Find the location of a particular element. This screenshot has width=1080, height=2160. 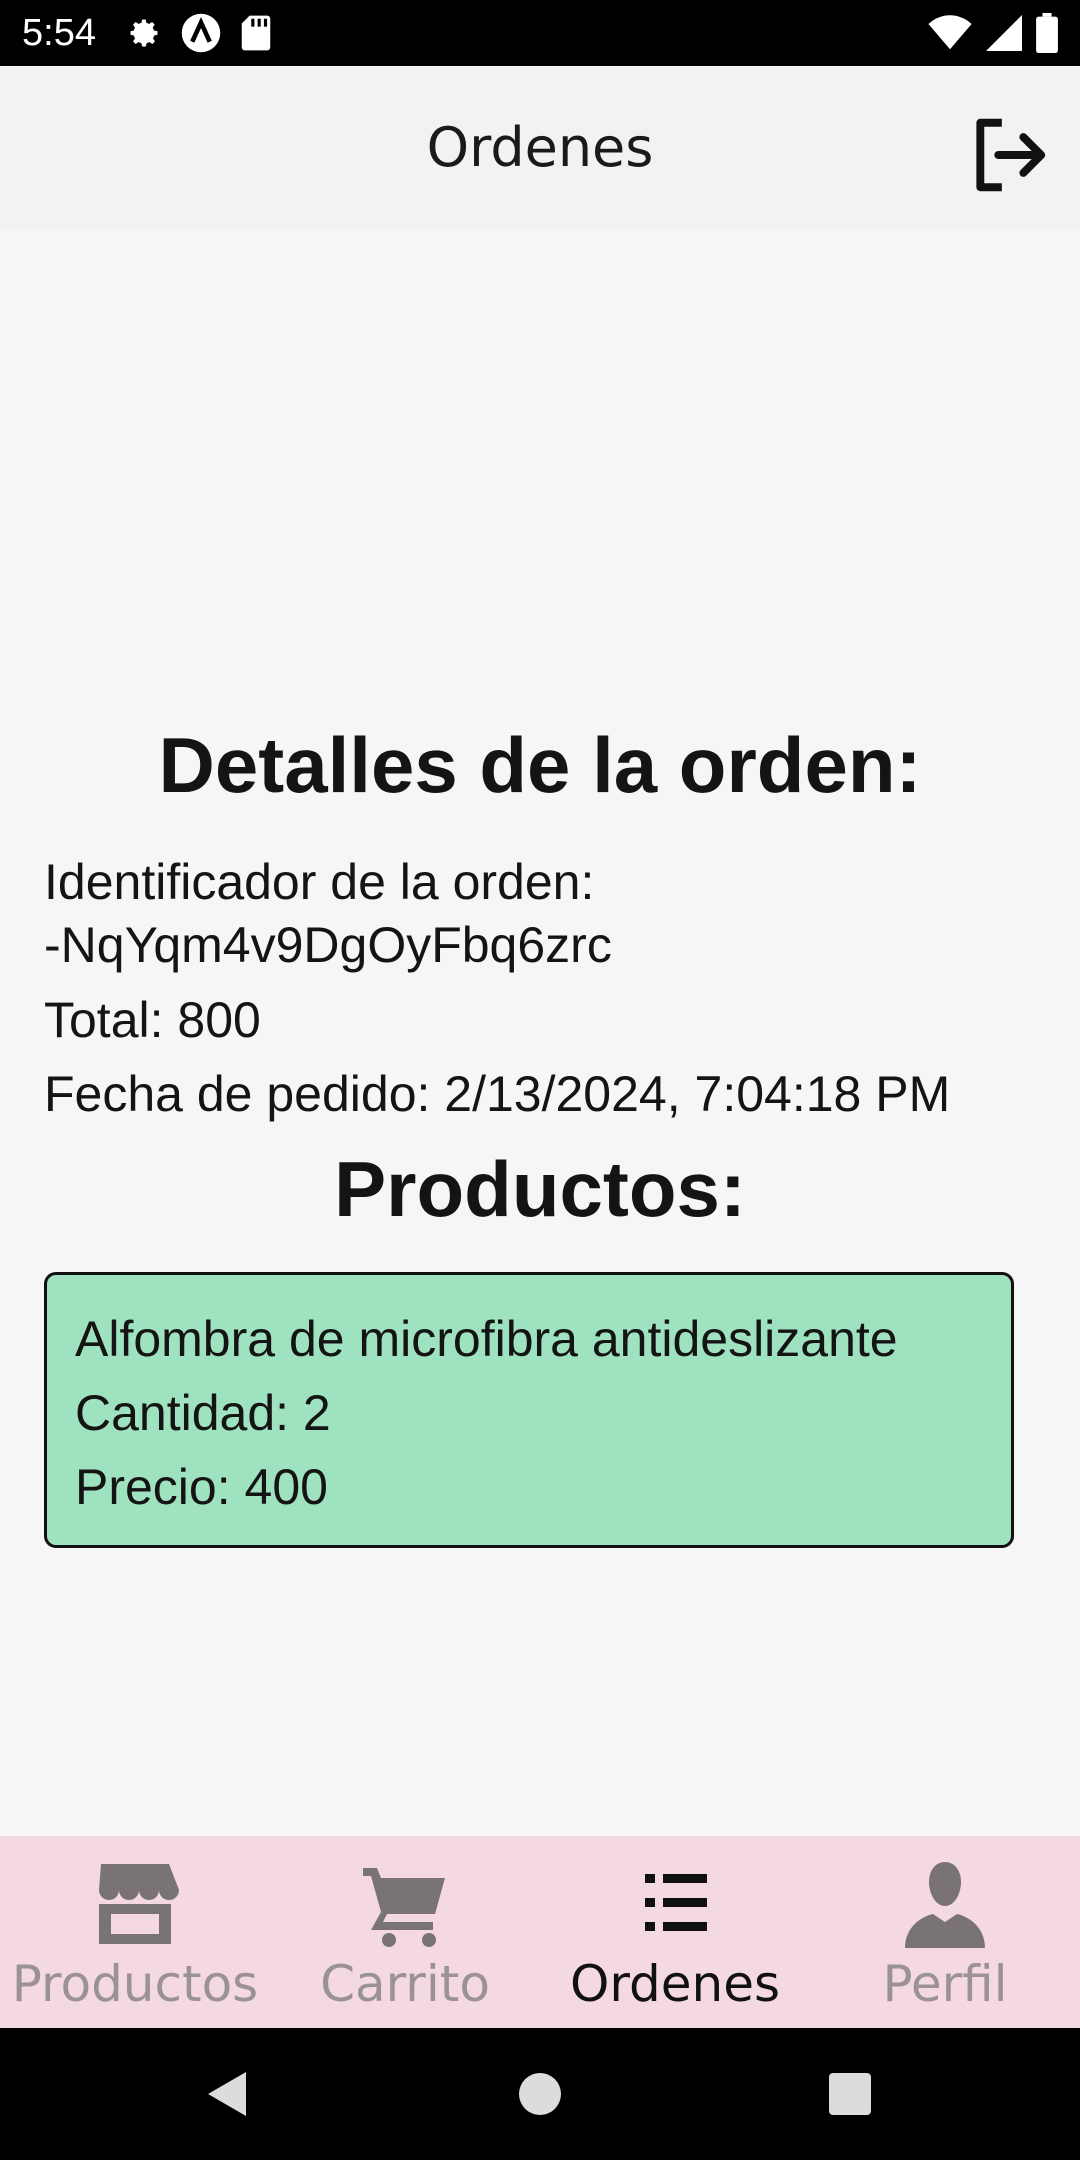

tab-perfil: Perfil is located at coordinates (945, 1932).